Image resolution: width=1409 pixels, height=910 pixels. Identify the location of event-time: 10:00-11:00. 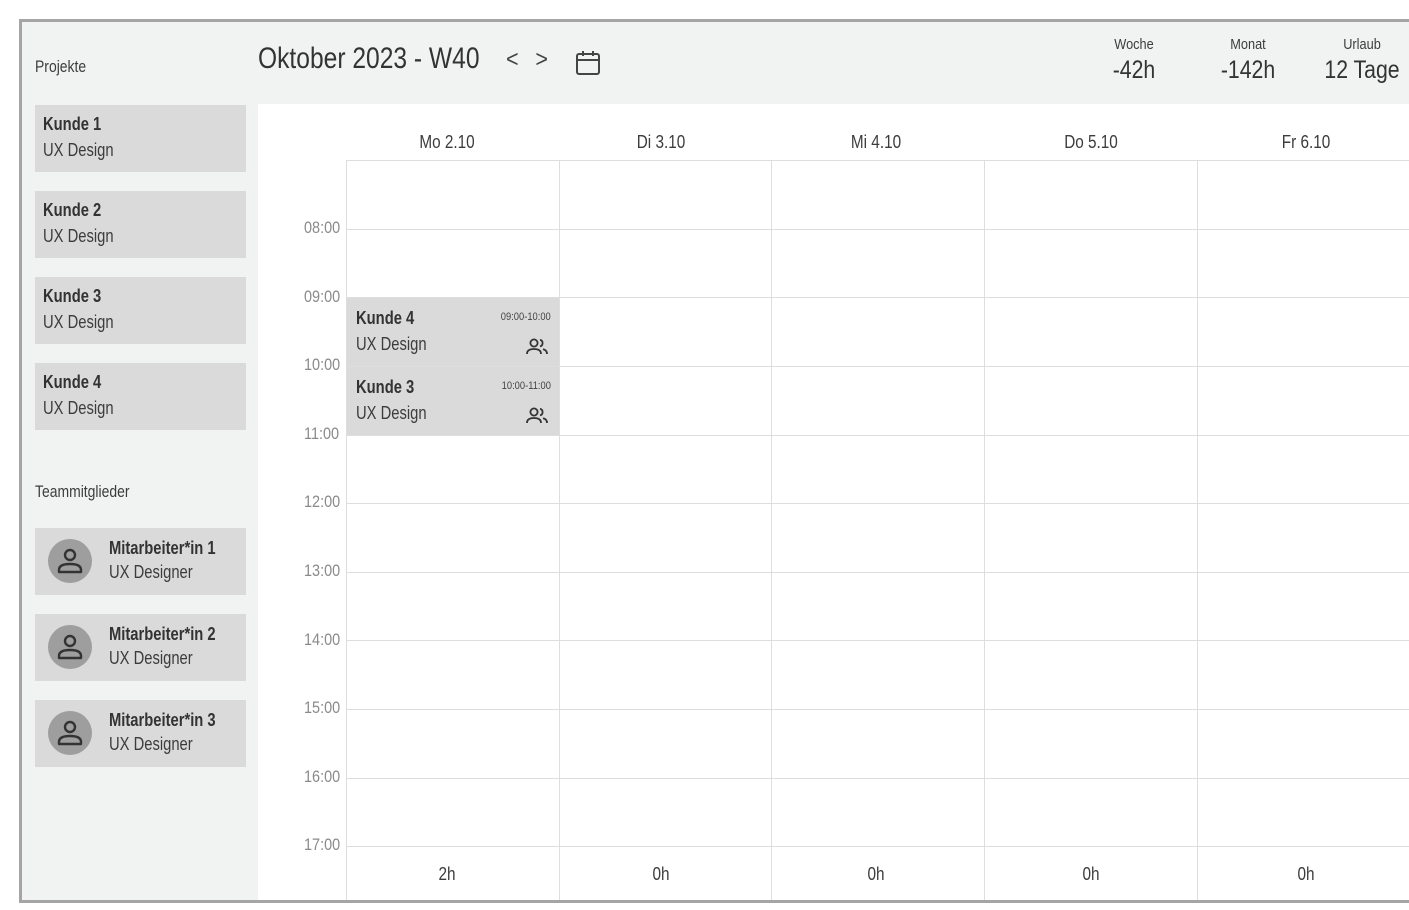
(526, 386).